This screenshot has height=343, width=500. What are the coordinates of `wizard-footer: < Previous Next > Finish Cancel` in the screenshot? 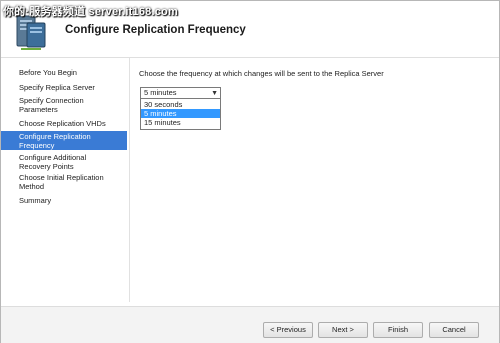 It's located at (250, 324).